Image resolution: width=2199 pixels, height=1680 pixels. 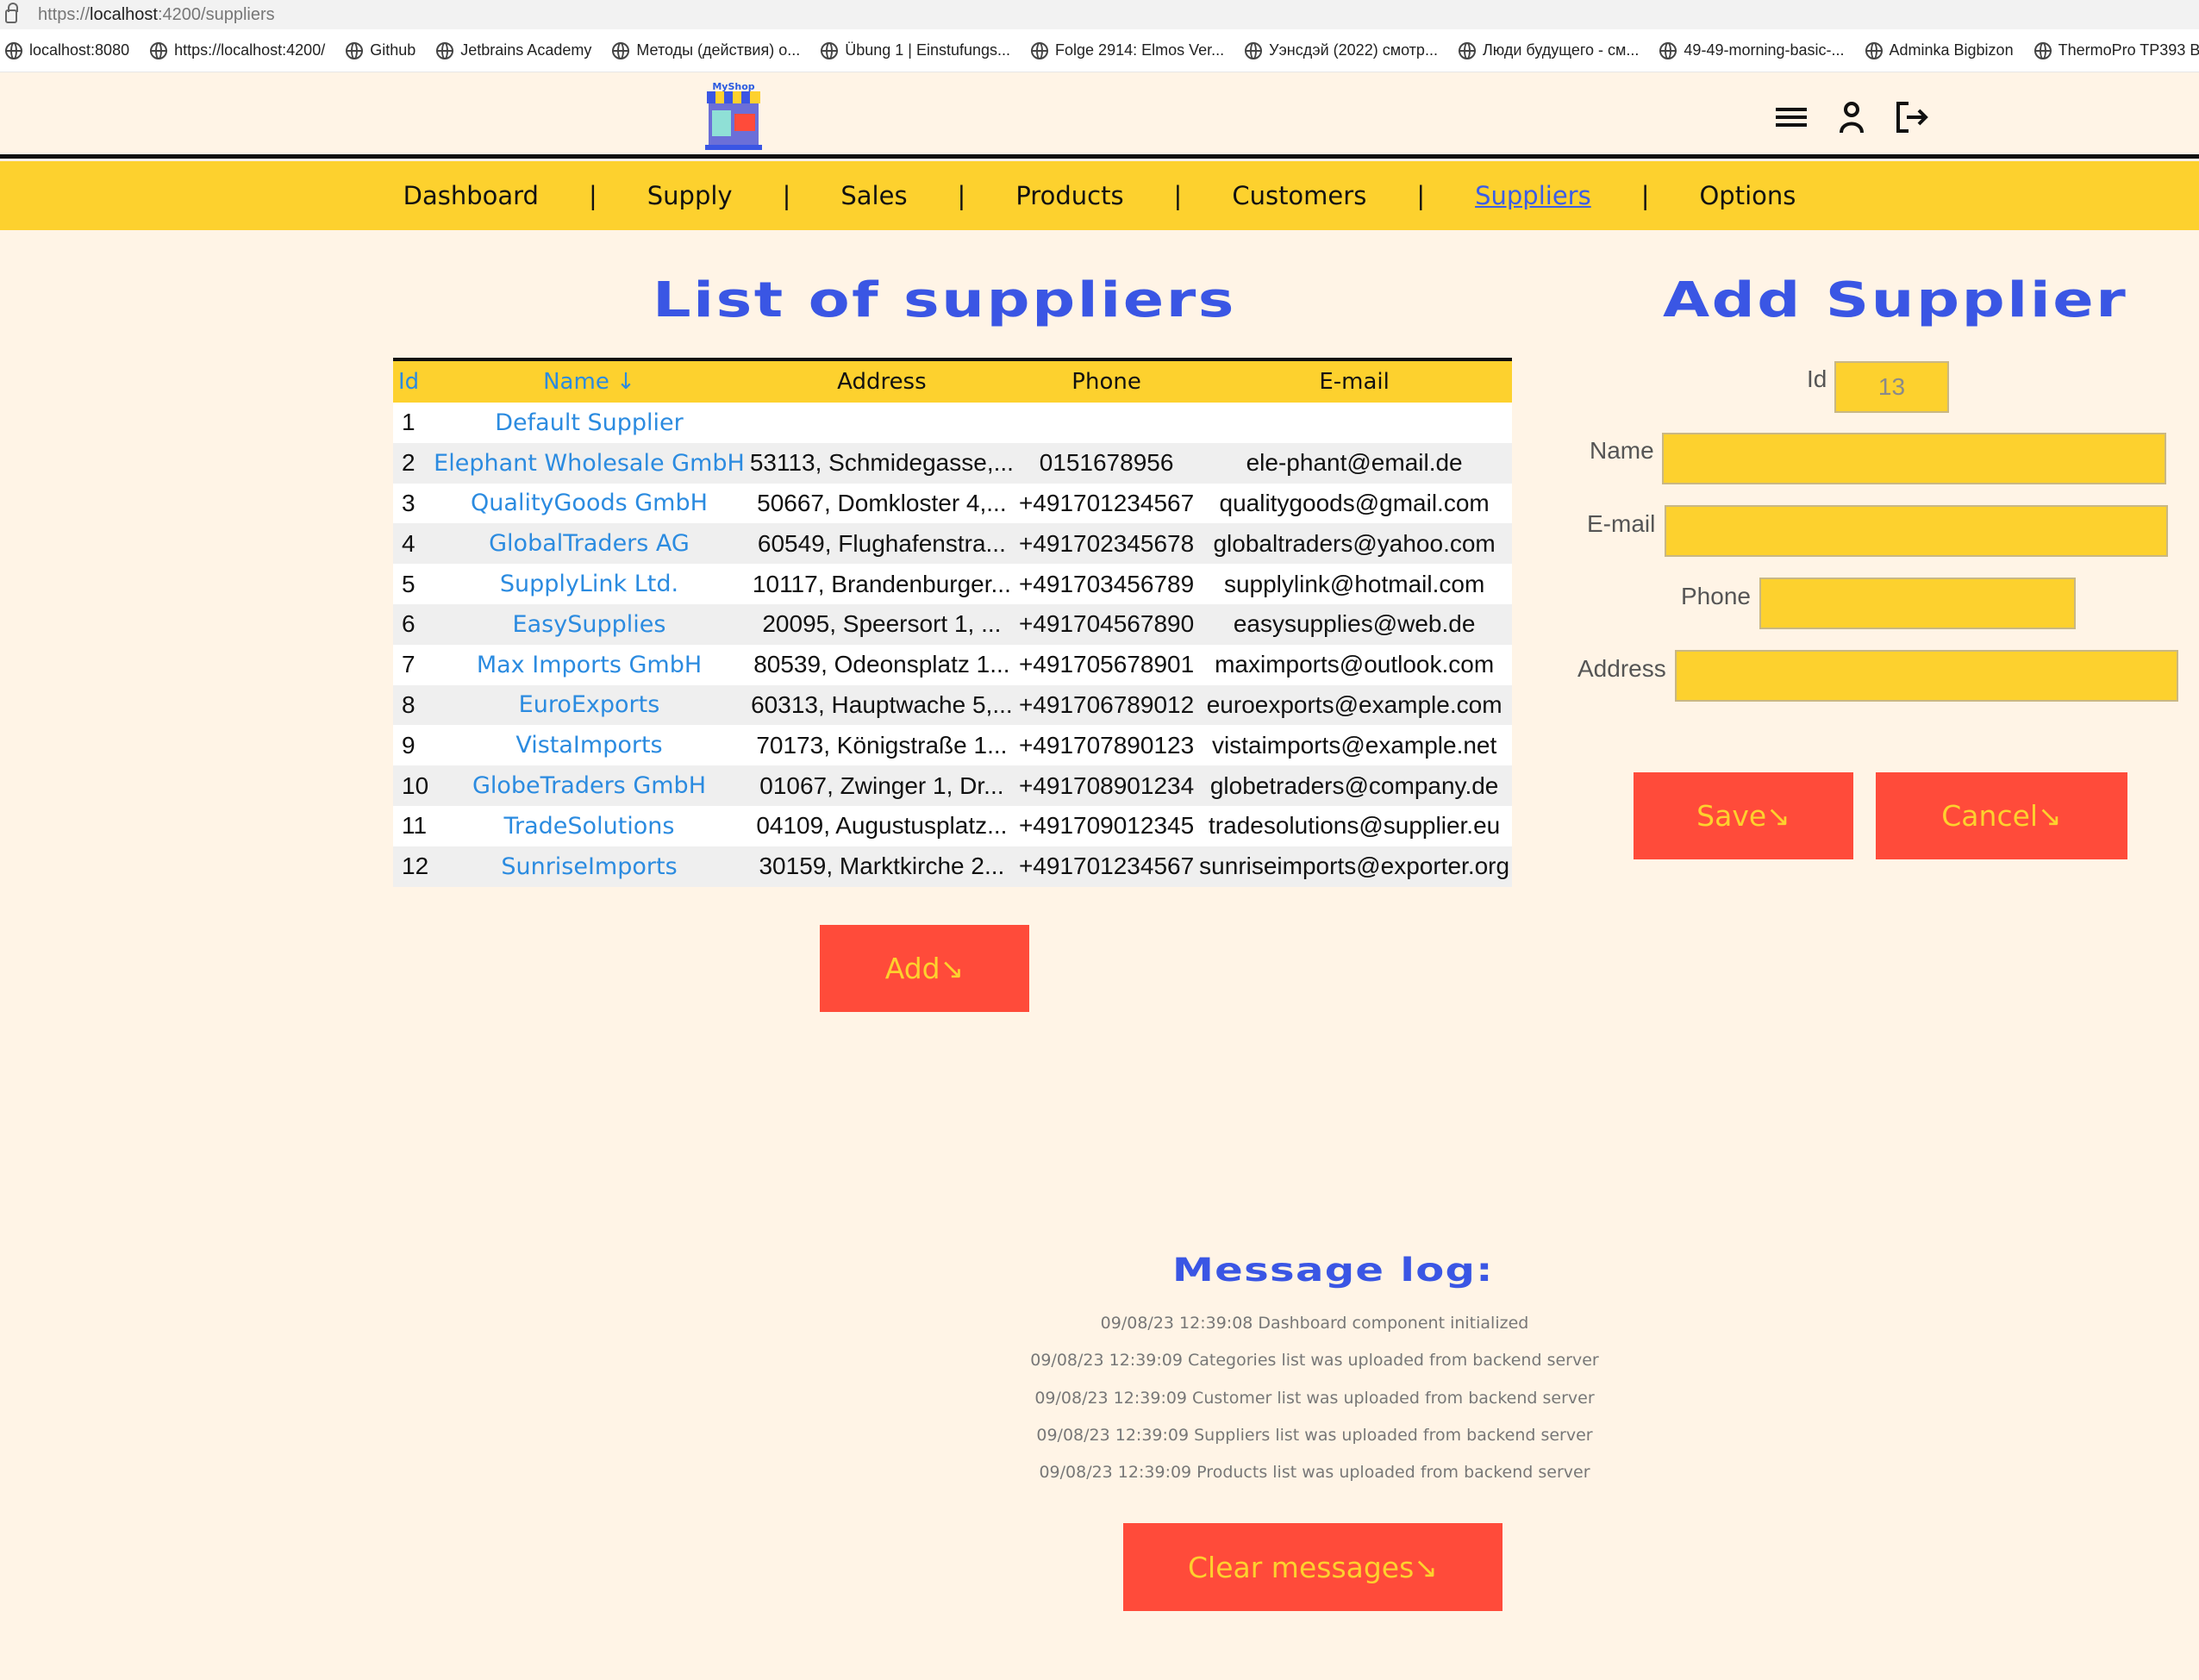 I want to click on cell-name: EasySupplies, so click(x=589, y=624).